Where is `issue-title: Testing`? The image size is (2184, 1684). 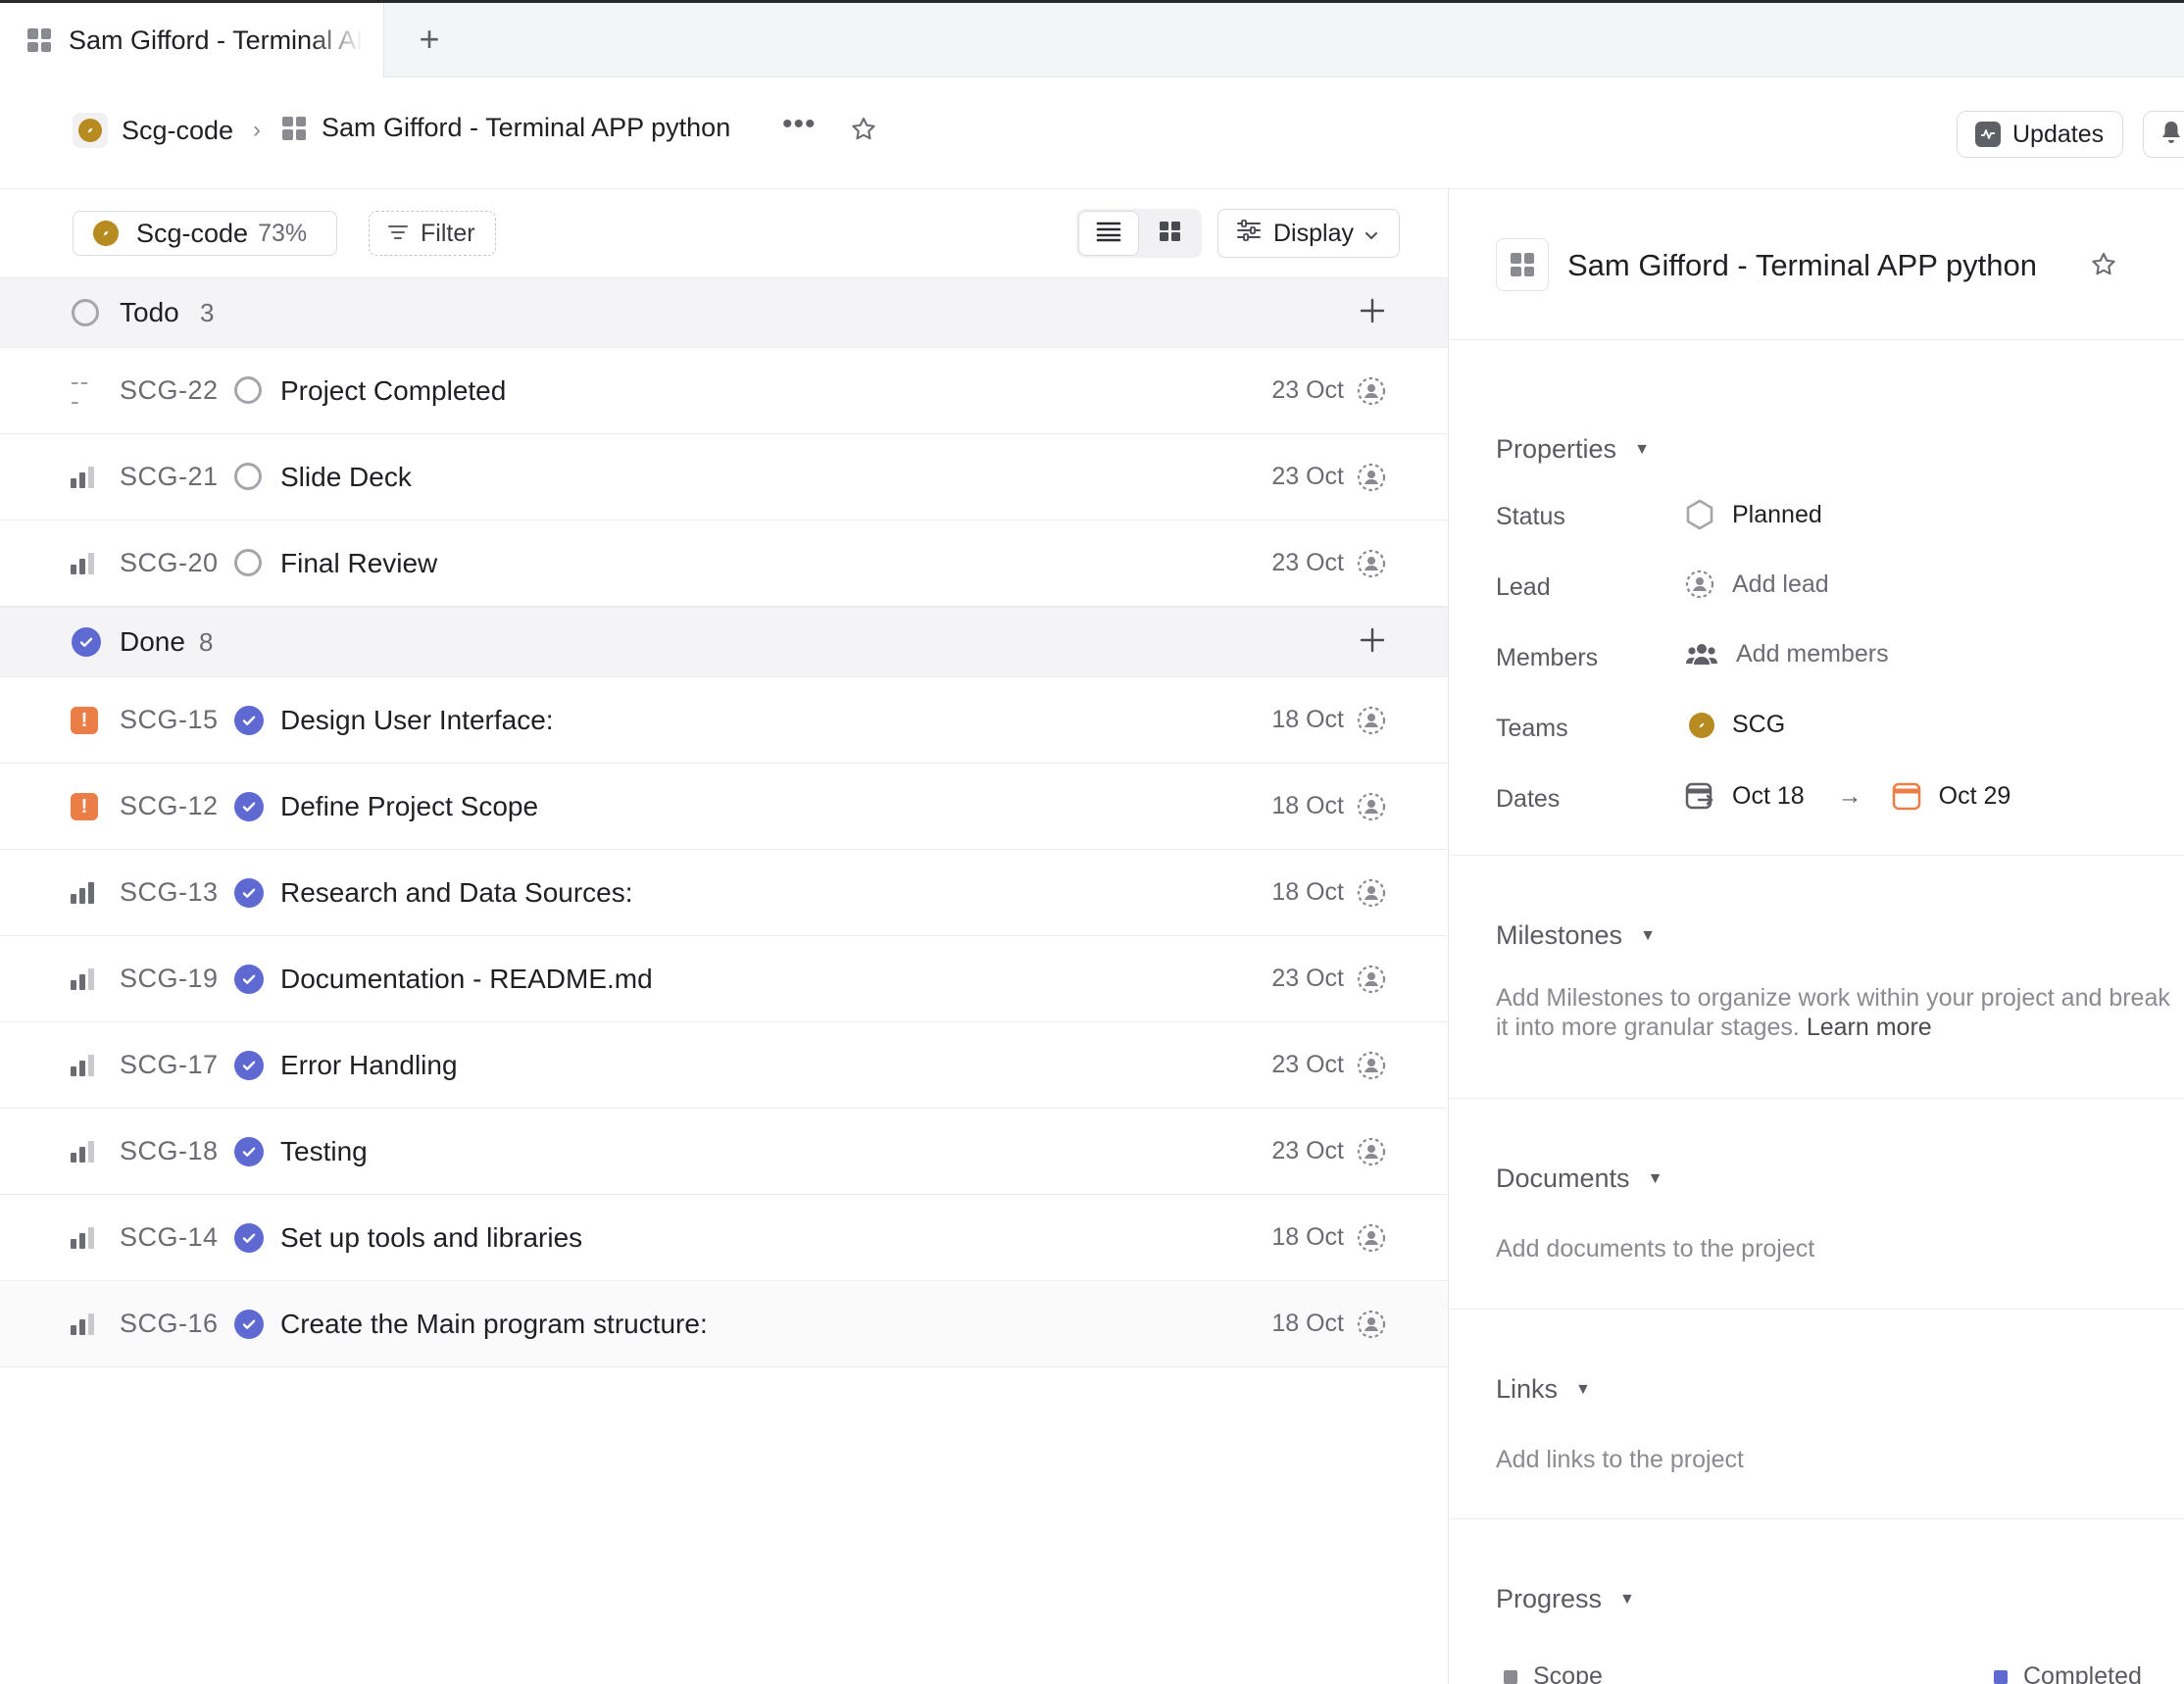 issue-title: Testing is located at coordinates (324, 1150).